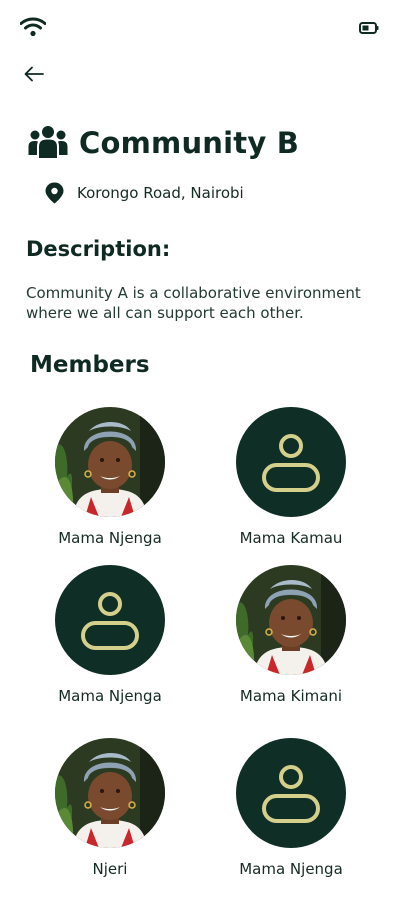 The height and width of the screenshot is (917, 412). What do you see at coordinates (369, 28) in the screenshot?
I see `battery-icon` at bounding box center [369, 28].